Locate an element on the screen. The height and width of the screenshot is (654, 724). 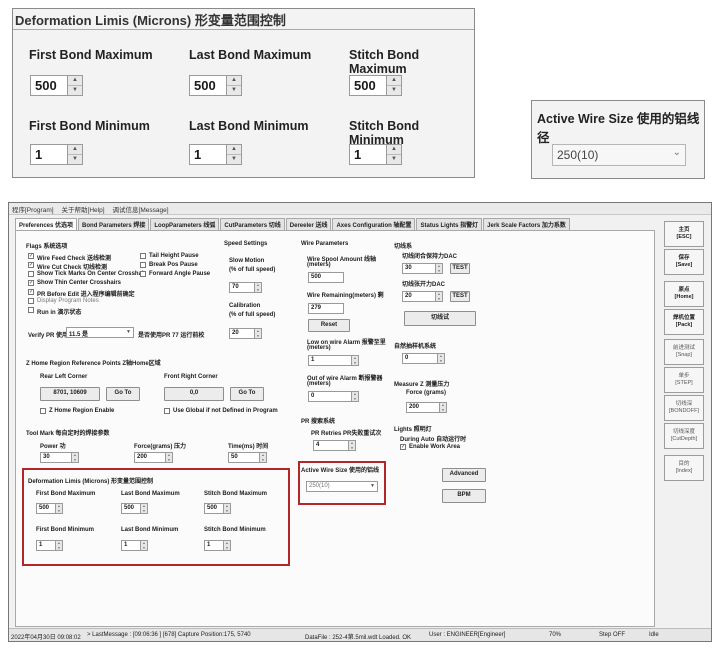
first-bond-max-stepper: 500 ▲ ▼ is located at coordinates (56, 85).